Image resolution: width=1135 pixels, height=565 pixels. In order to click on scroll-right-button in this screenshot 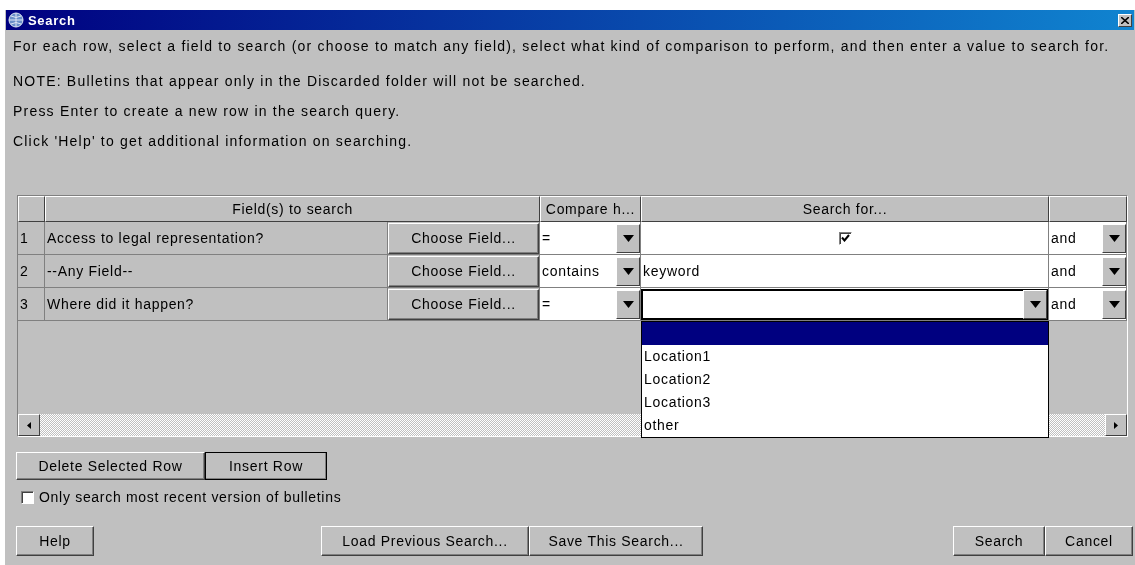, I will do `click(1116, 425)`.